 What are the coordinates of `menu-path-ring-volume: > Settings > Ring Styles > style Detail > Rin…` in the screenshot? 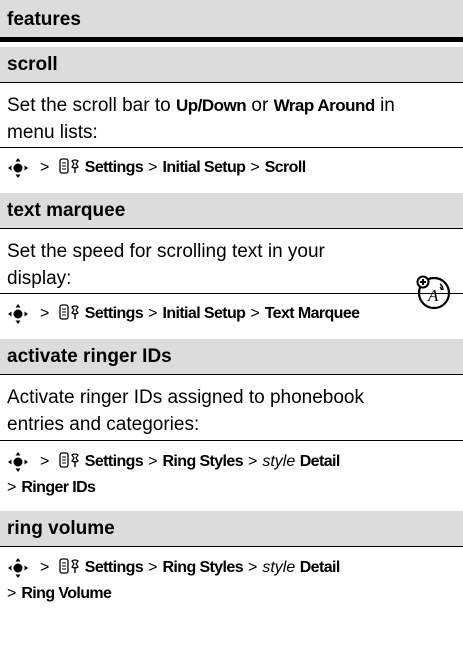 It's located at (173, 581).